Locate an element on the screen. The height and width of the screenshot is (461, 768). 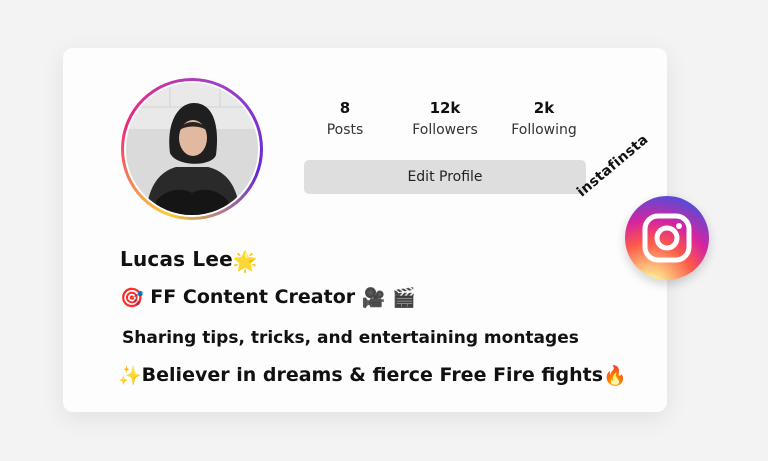
following-label: Following is located at coordinates (544, 130).